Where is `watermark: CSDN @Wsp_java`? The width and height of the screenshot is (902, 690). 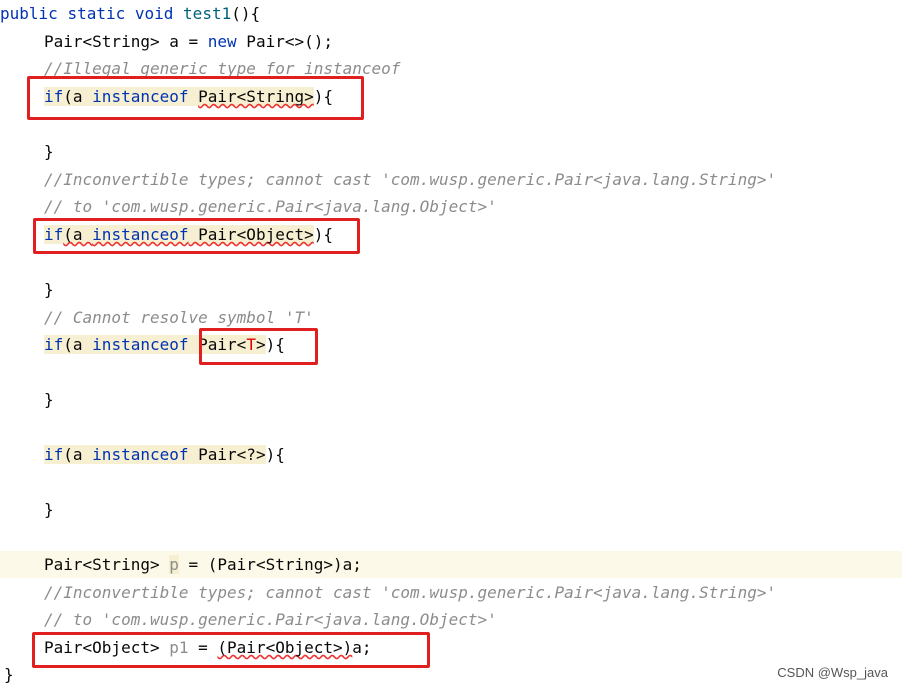
watermark: CSDN @Wsp_java is located at coordinates (832, 672).